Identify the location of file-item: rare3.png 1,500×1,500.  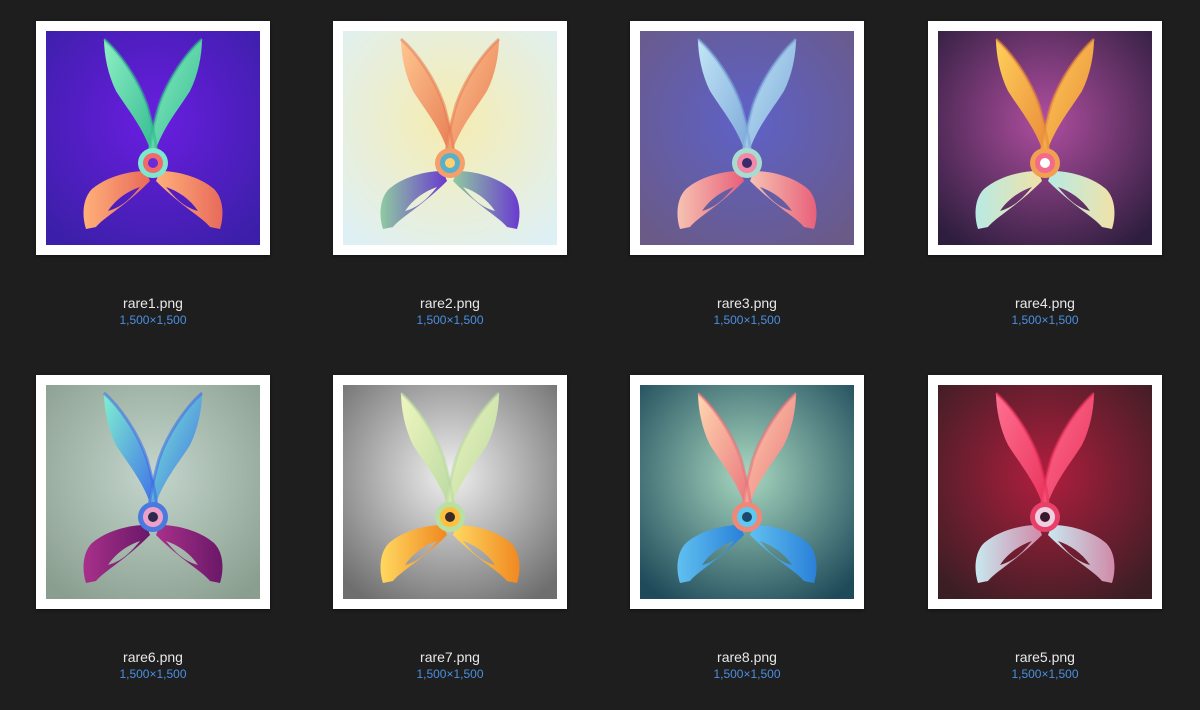
(747, 174).